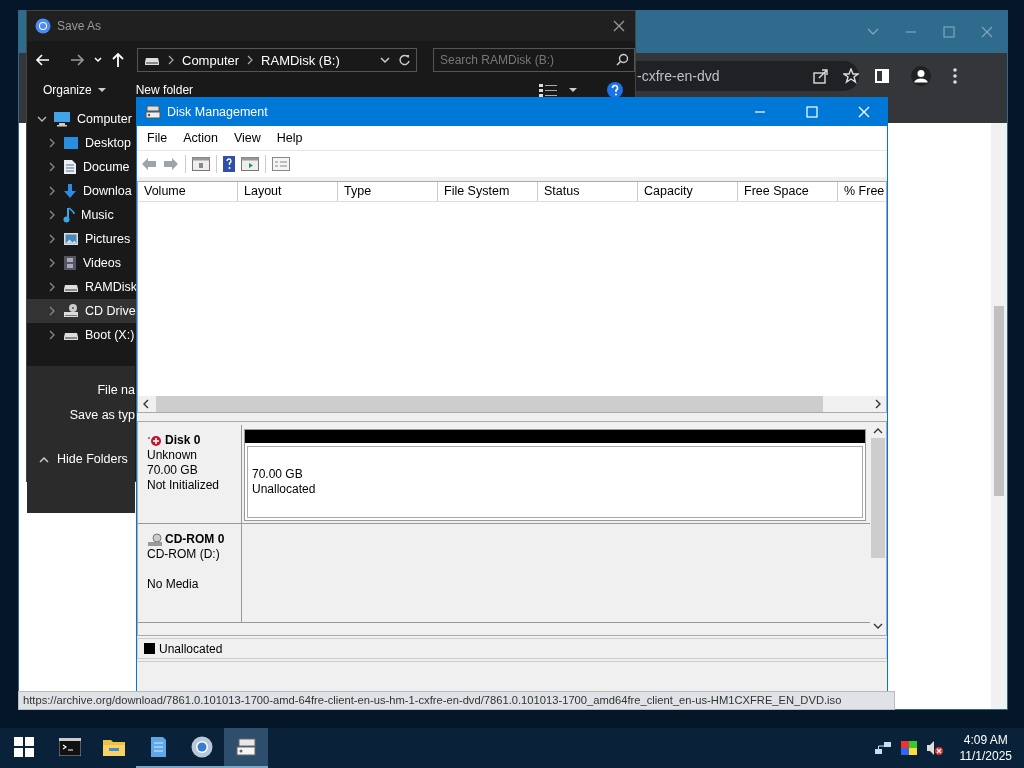 The height and width of the screenshot is (768, 1024). What do you see at coordinates (101, 415) in the screenshot?
I see `field-label: Save as typ` at bounding box center [101, 415].